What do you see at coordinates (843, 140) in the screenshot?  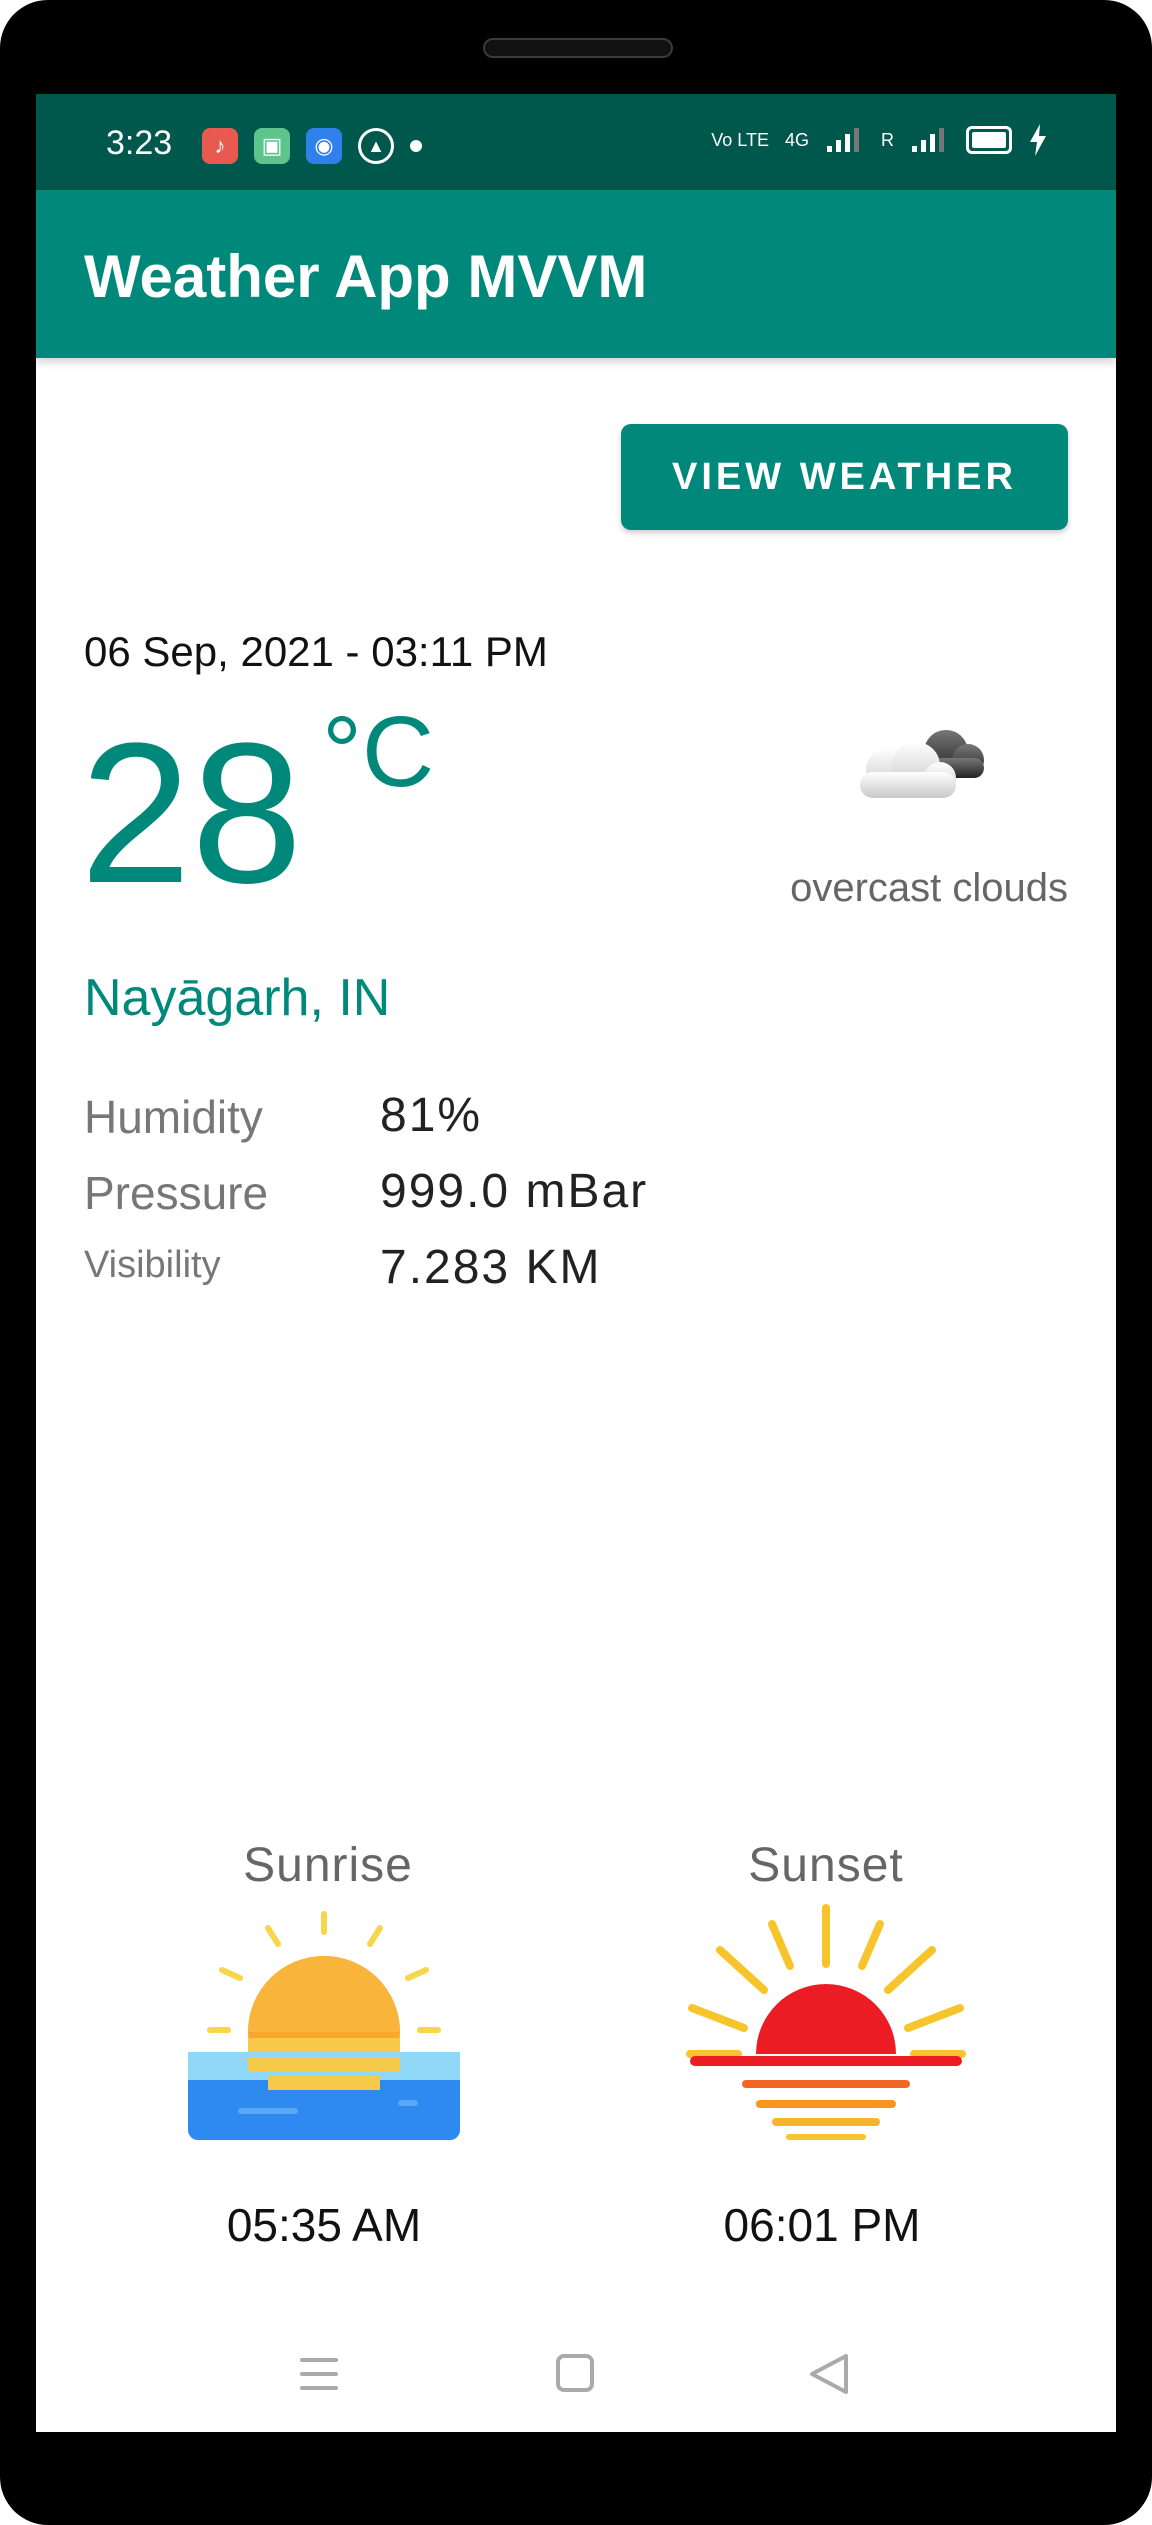 I see `signal-1-icon` at bounding box center [843, 140].